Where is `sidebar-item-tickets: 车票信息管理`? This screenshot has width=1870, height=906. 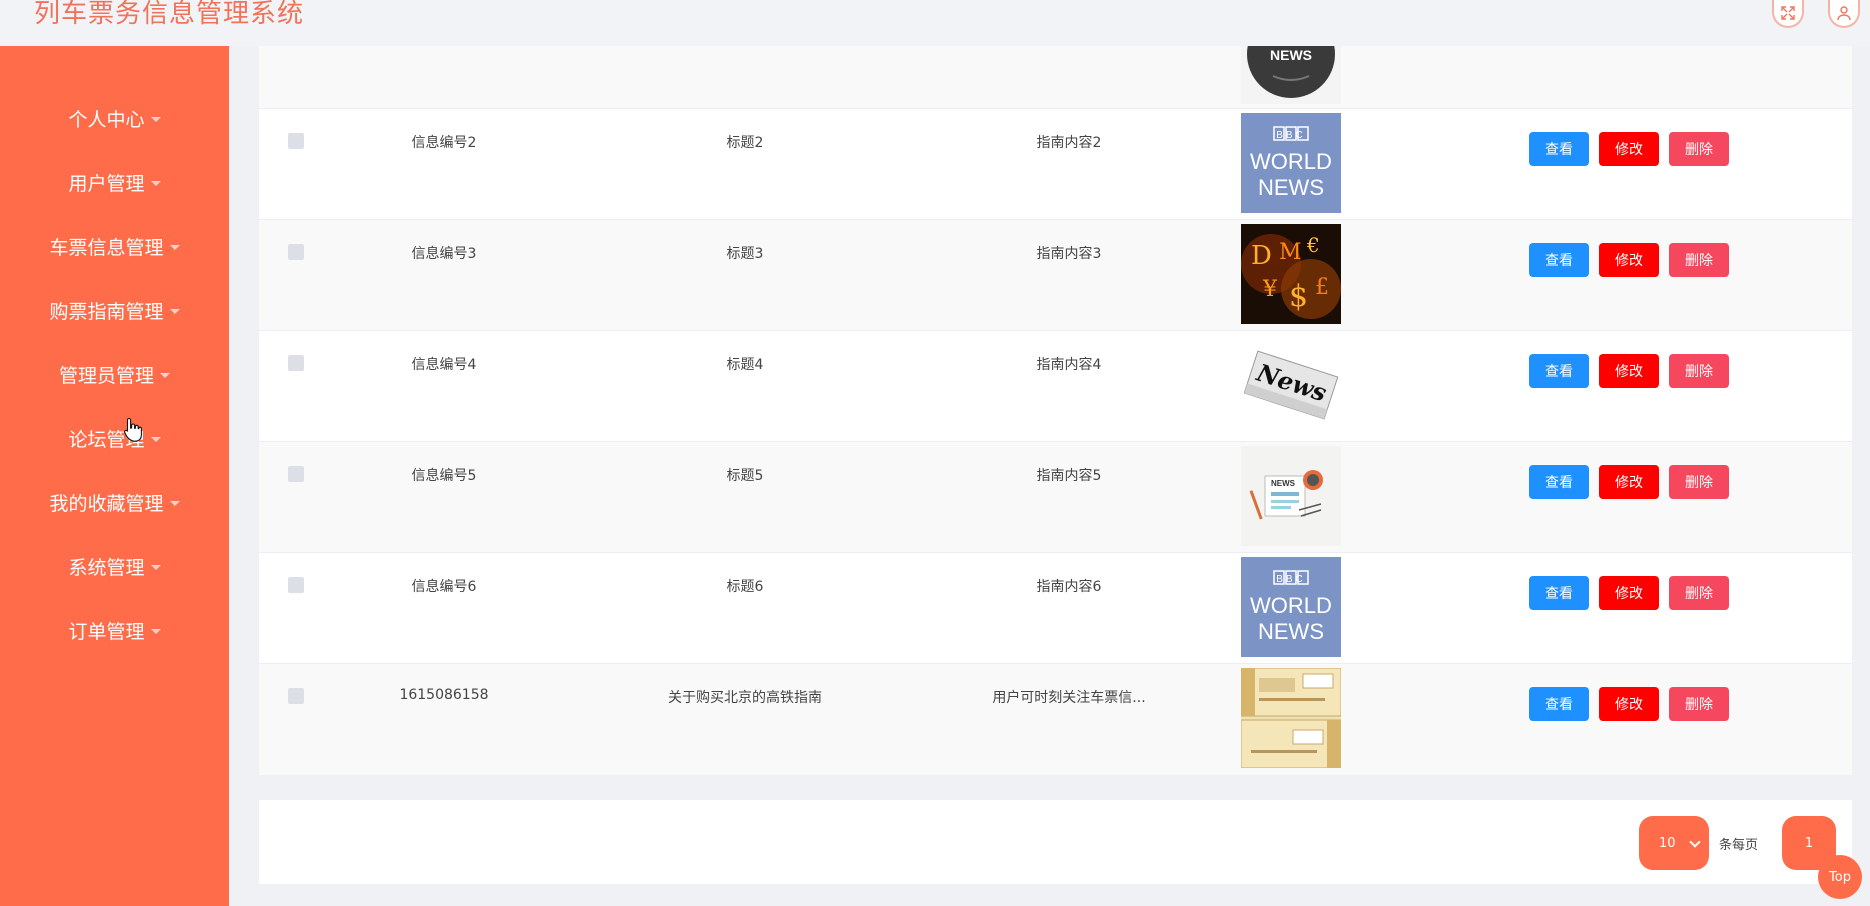 sidebar-item-tickets: 车票信息管理 is located at coordinates (114, 246).